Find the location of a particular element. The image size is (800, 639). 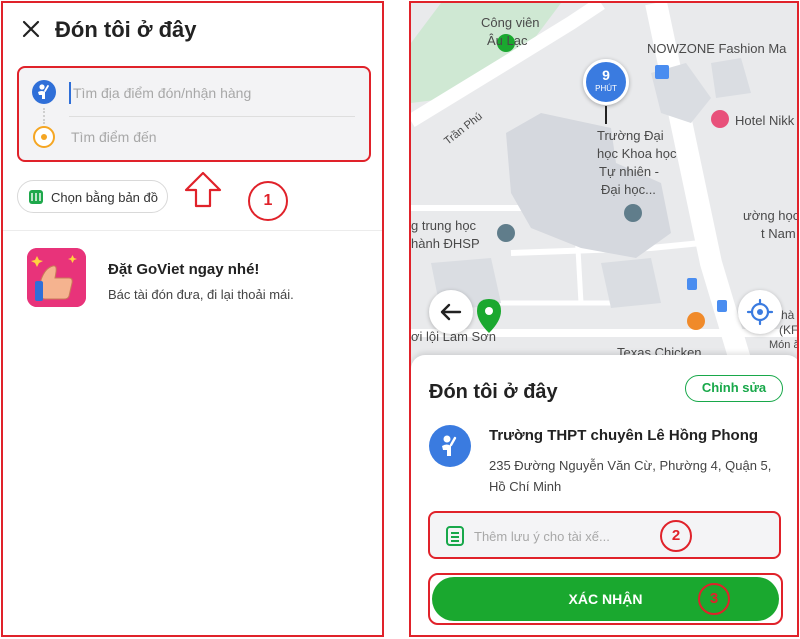

map-label-truong-dh-2: học Khoa học is located at coordinates (637, 153).